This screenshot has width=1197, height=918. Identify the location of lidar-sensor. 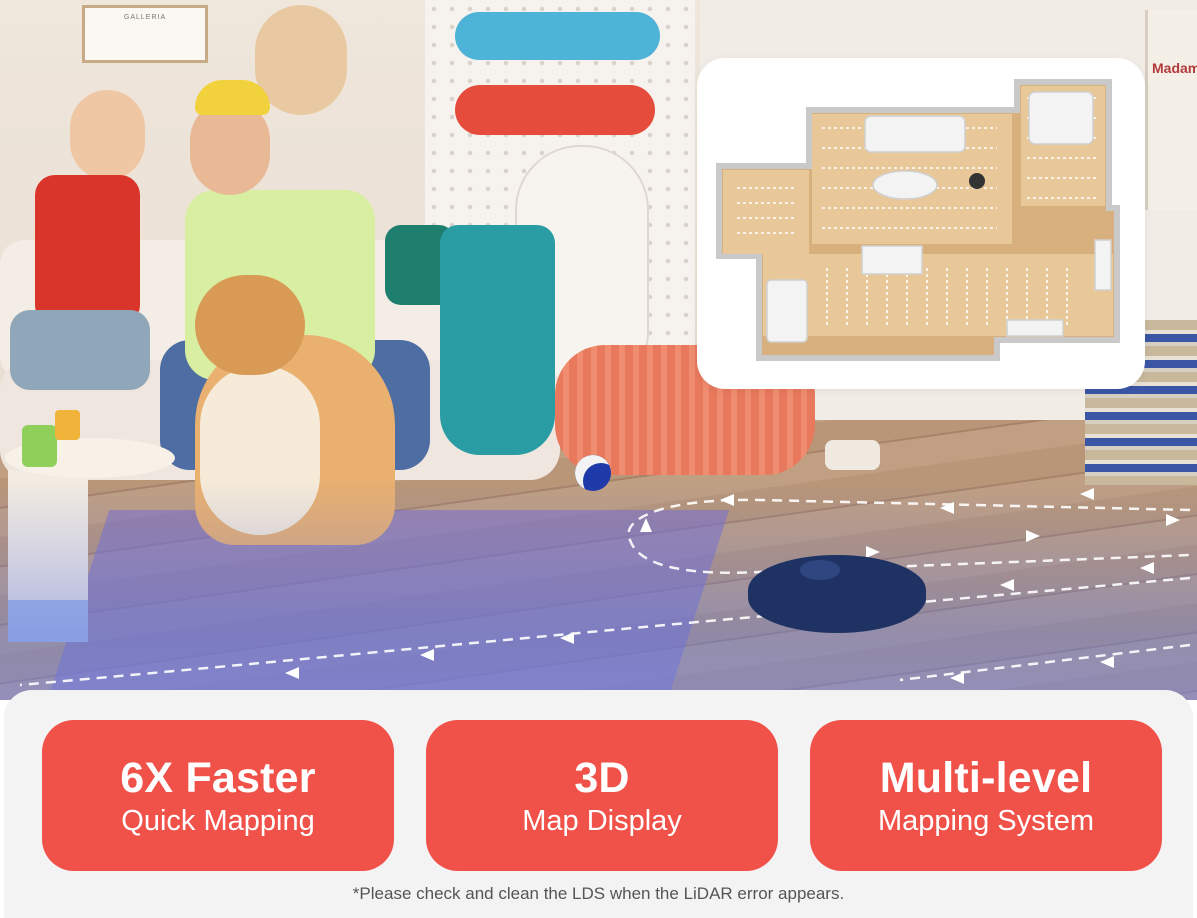
(820, 570).